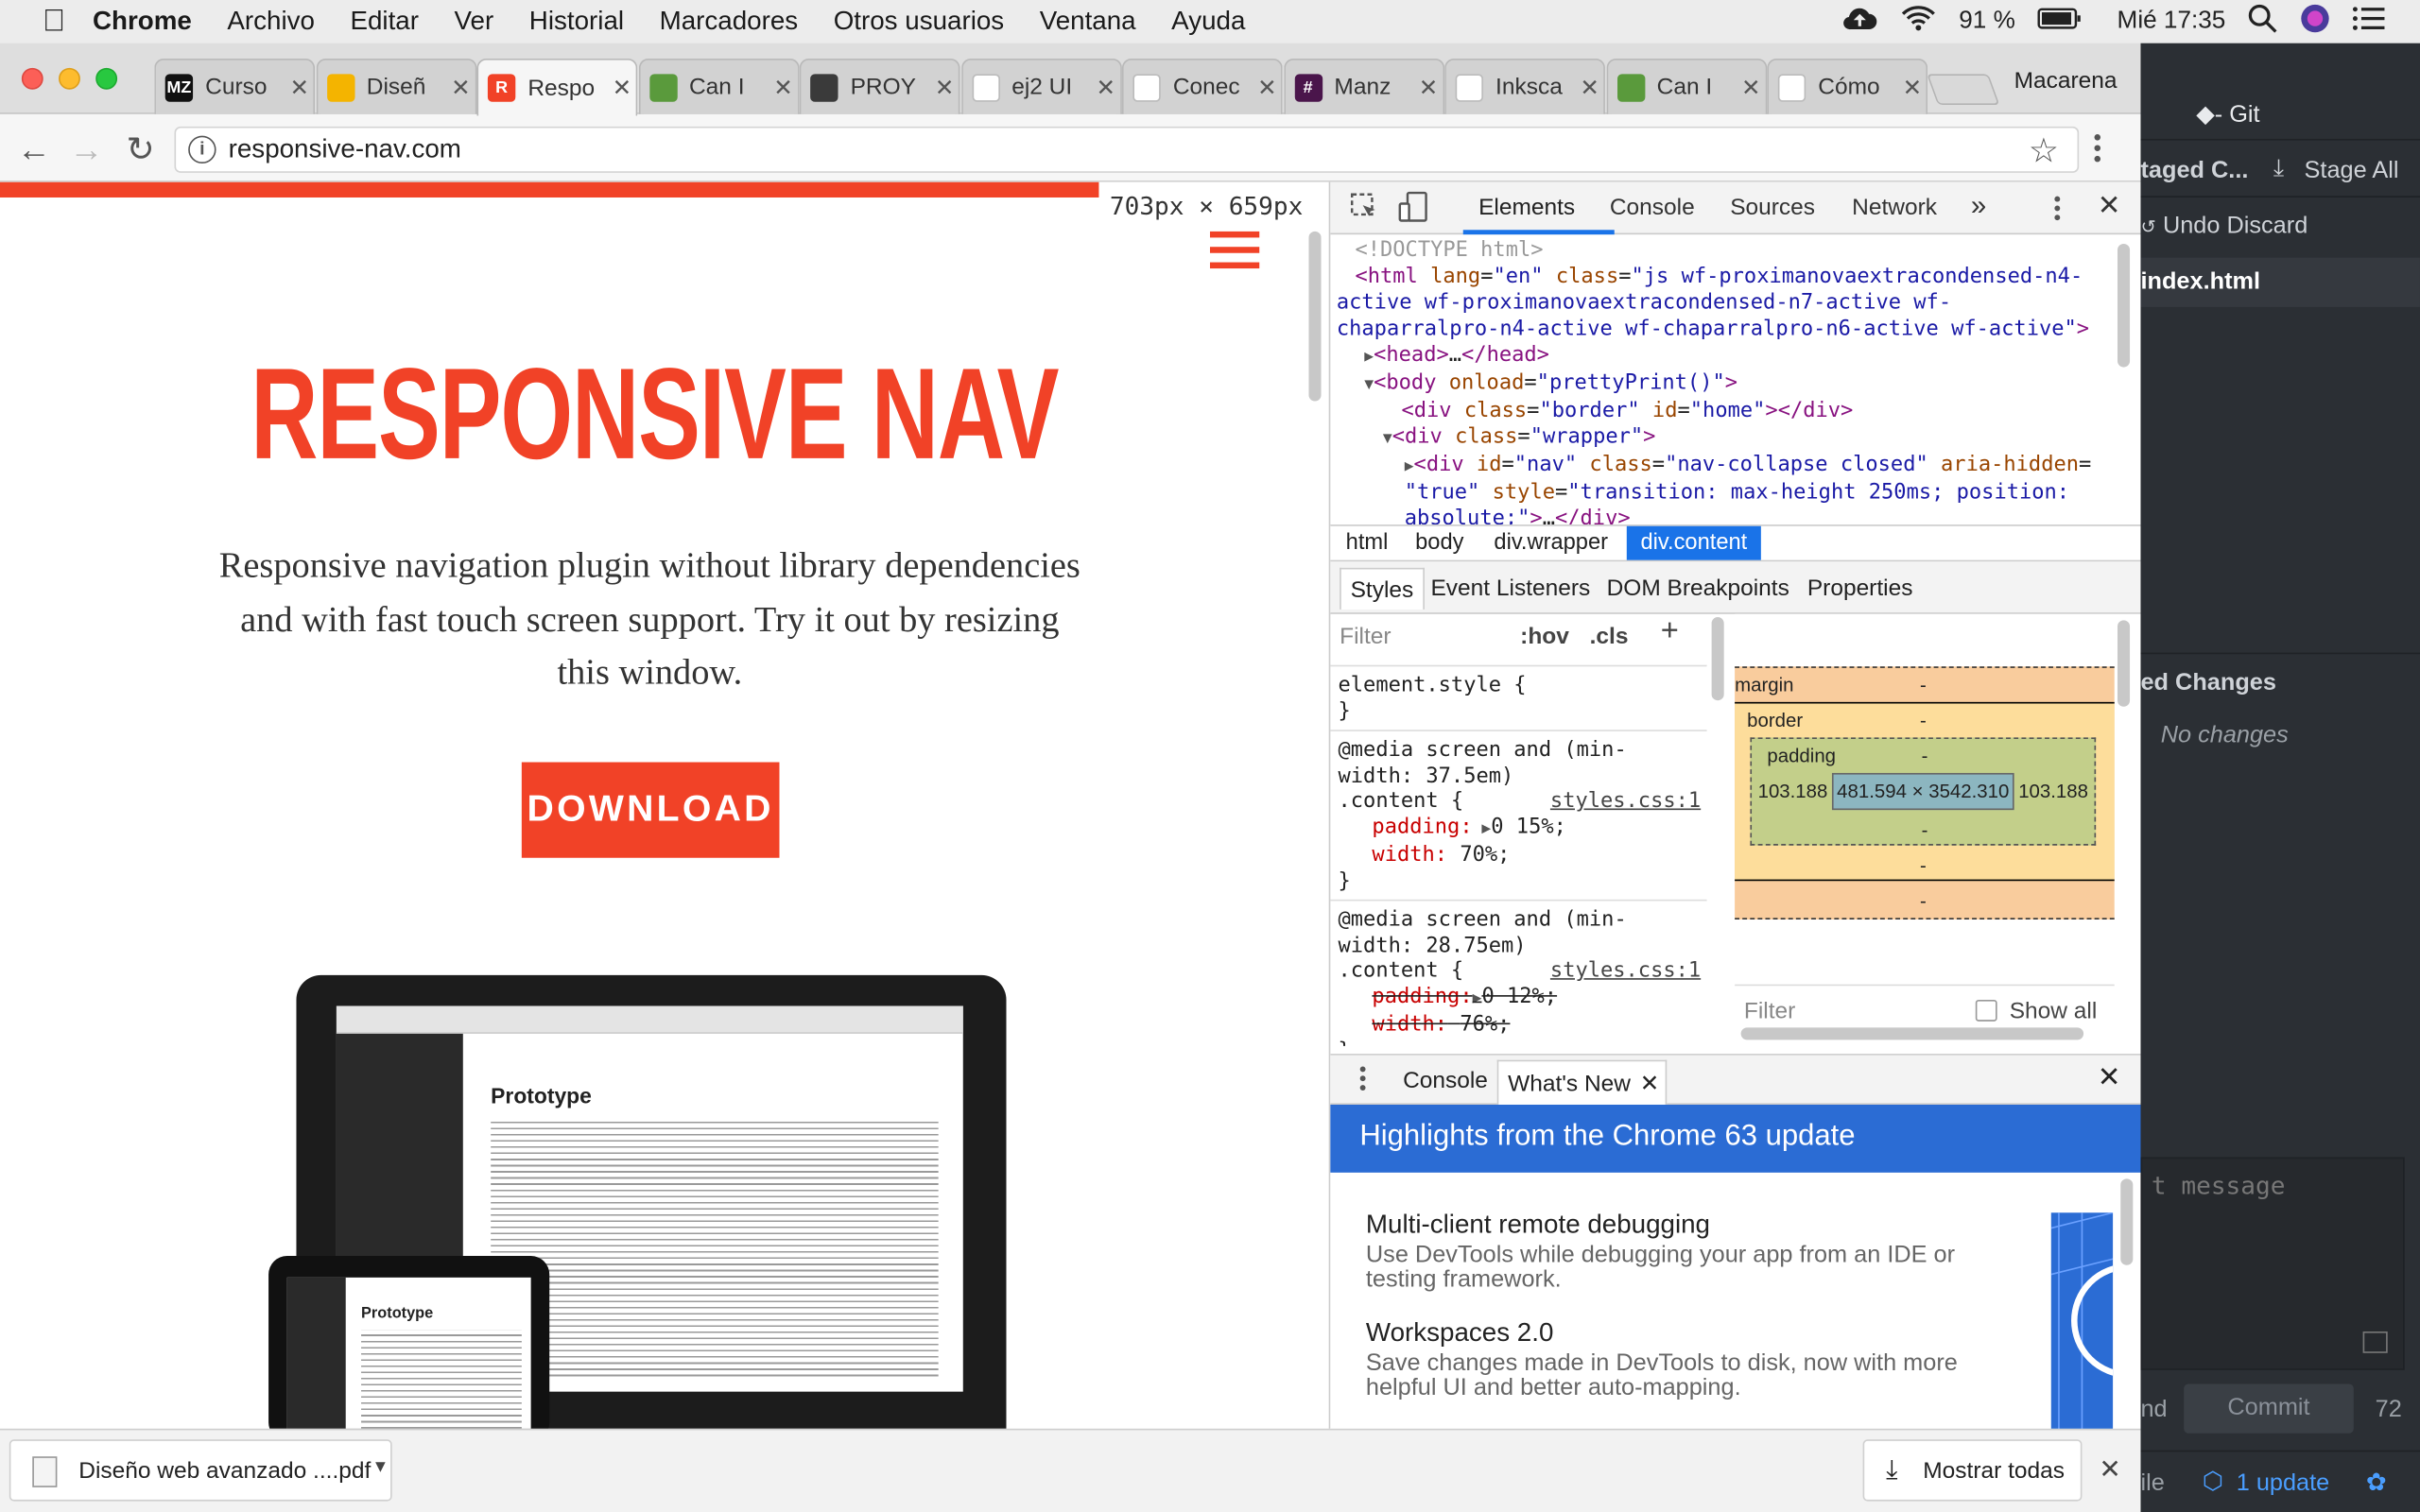  What do you see at coordinates (395, 86) in the screenshot?
I see `browser-tab: Diseñ ✕` at bounding box center [395, 86].